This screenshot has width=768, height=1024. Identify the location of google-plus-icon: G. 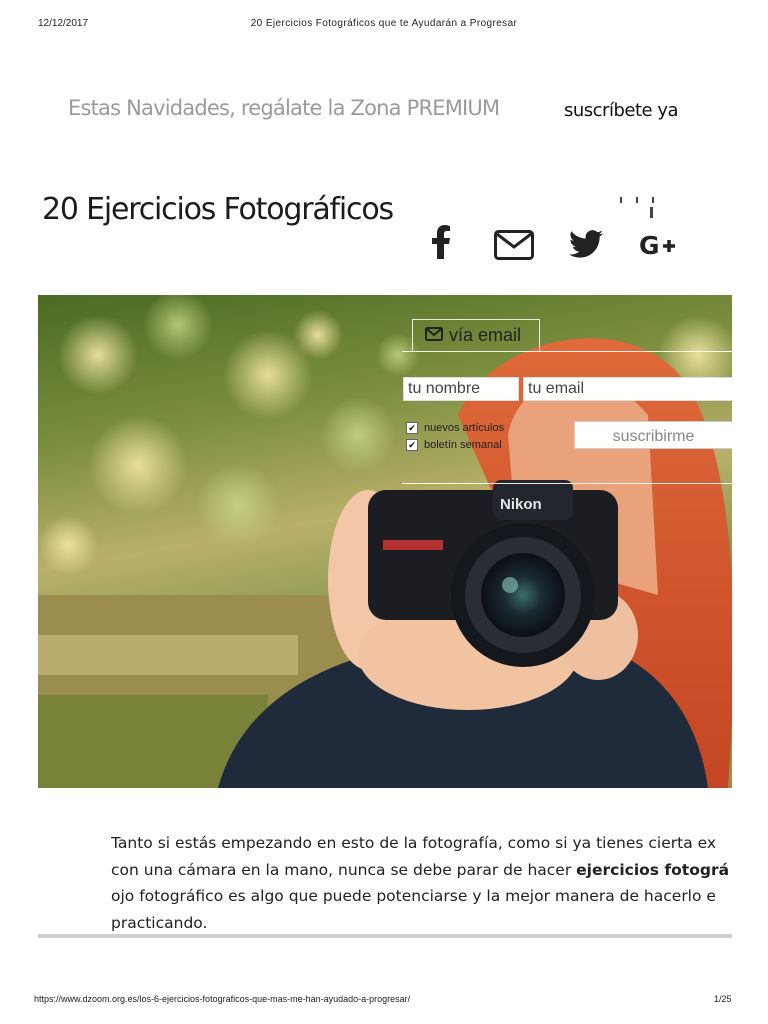
(660, 245).